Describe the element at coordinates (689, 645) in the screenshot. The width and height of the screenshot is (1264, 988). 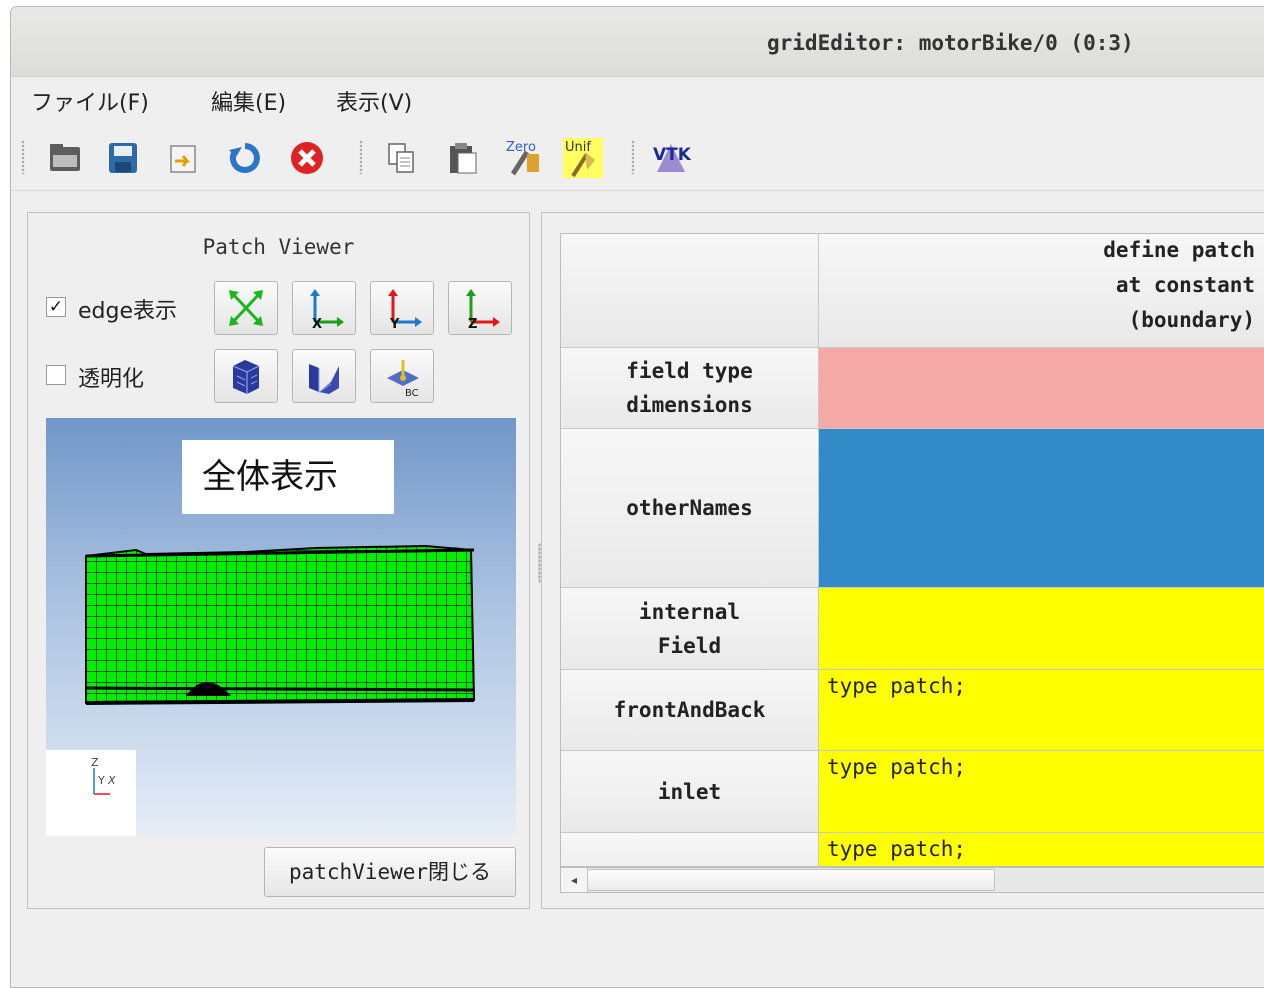
I see `row-header-line: Field` at that location.